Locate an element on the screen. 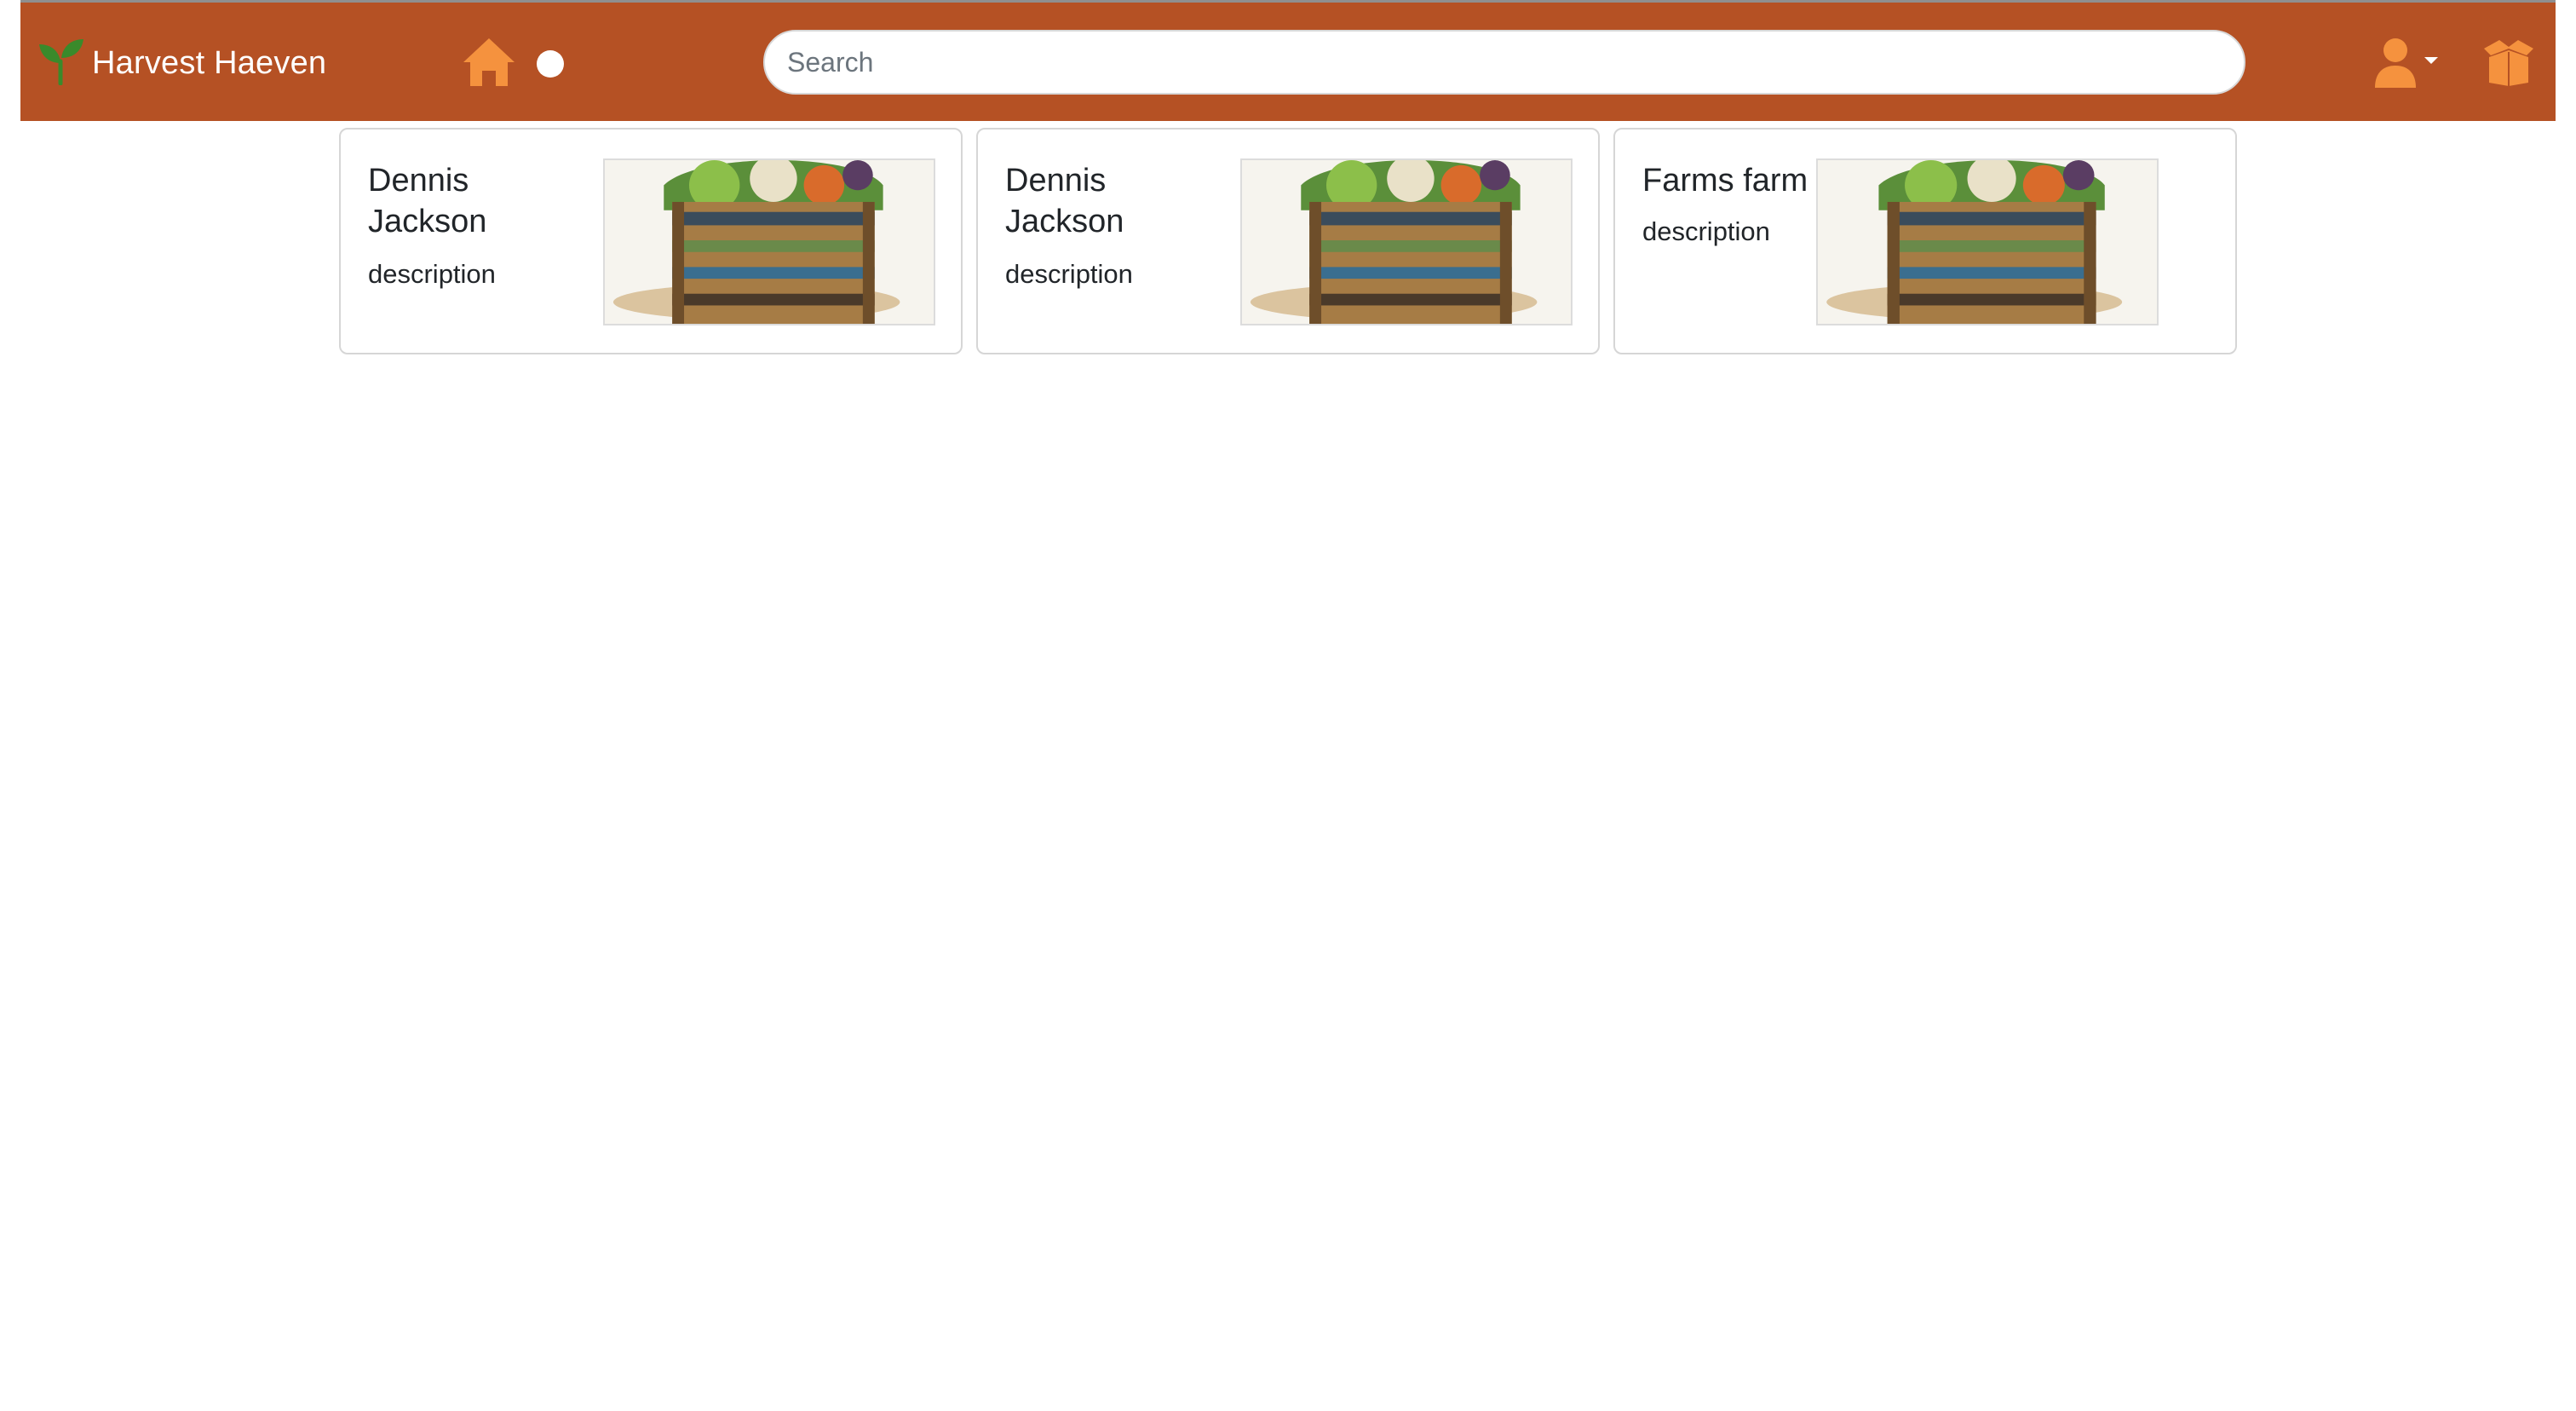  user-icon is located at coordinates (2395, 63).